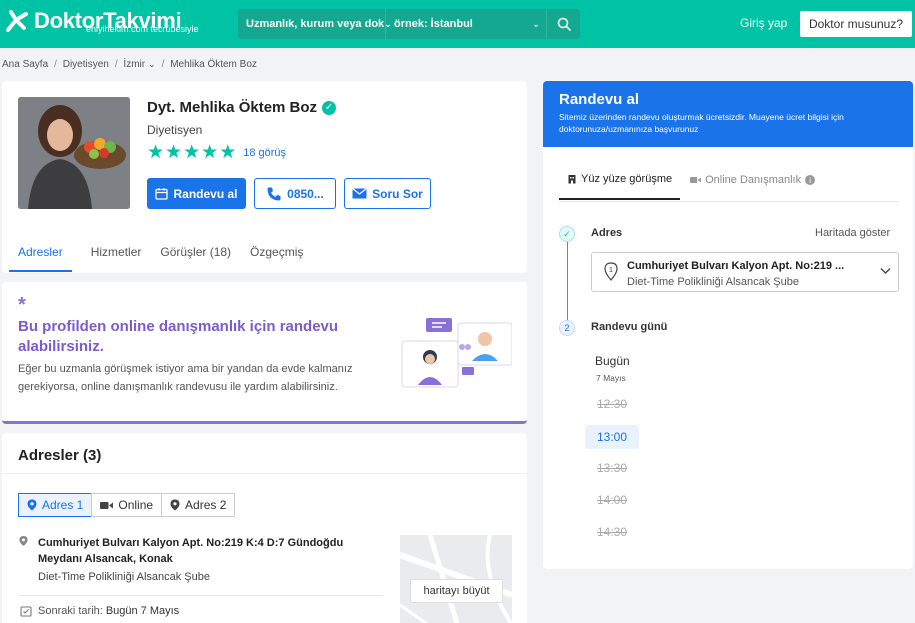 Image resolution: width=915 pixels, height=623 pixels. What do you see at coordinates (572, 179) in the screenshot?
I see `building-icon` at bounding box center [572, 179].